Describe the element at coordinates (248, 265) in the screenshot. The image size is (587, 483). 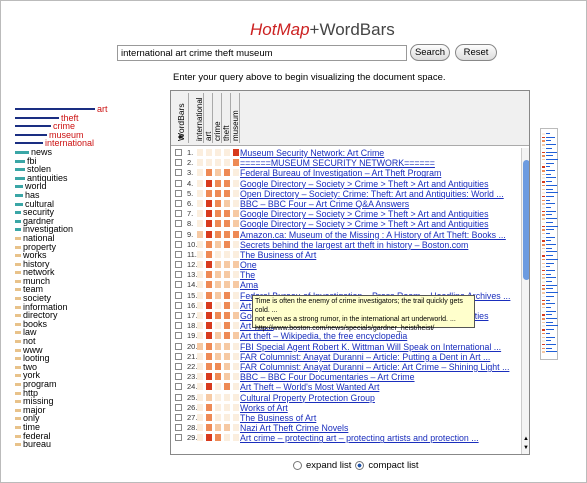
I see `result-link: One` at that location.